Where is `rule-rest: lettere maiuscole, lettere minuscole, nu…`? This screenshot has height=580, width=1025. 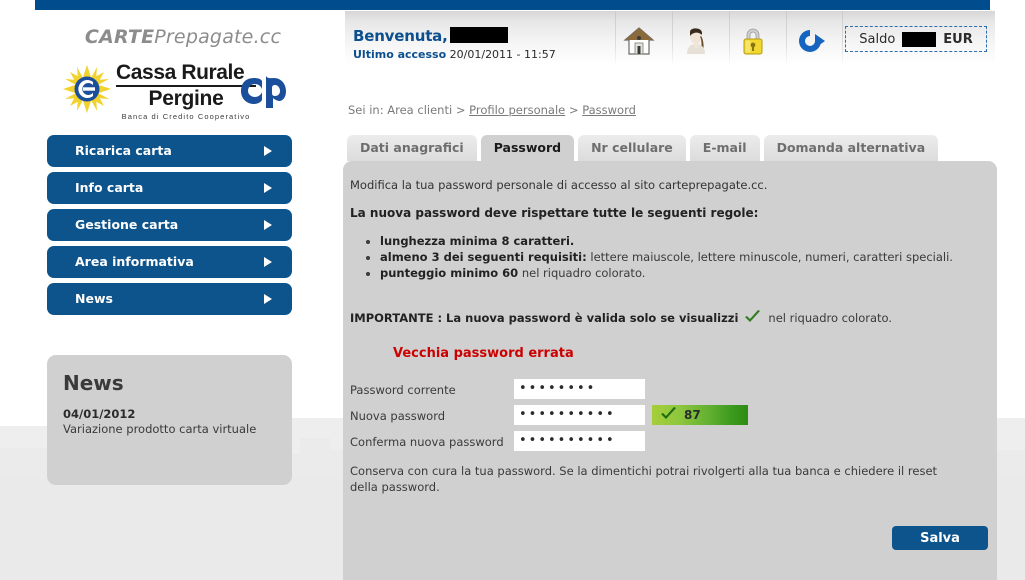
rule-rest: lettere maiuscole, lettere minuscole, nu… is located at coordinates (769, 257).